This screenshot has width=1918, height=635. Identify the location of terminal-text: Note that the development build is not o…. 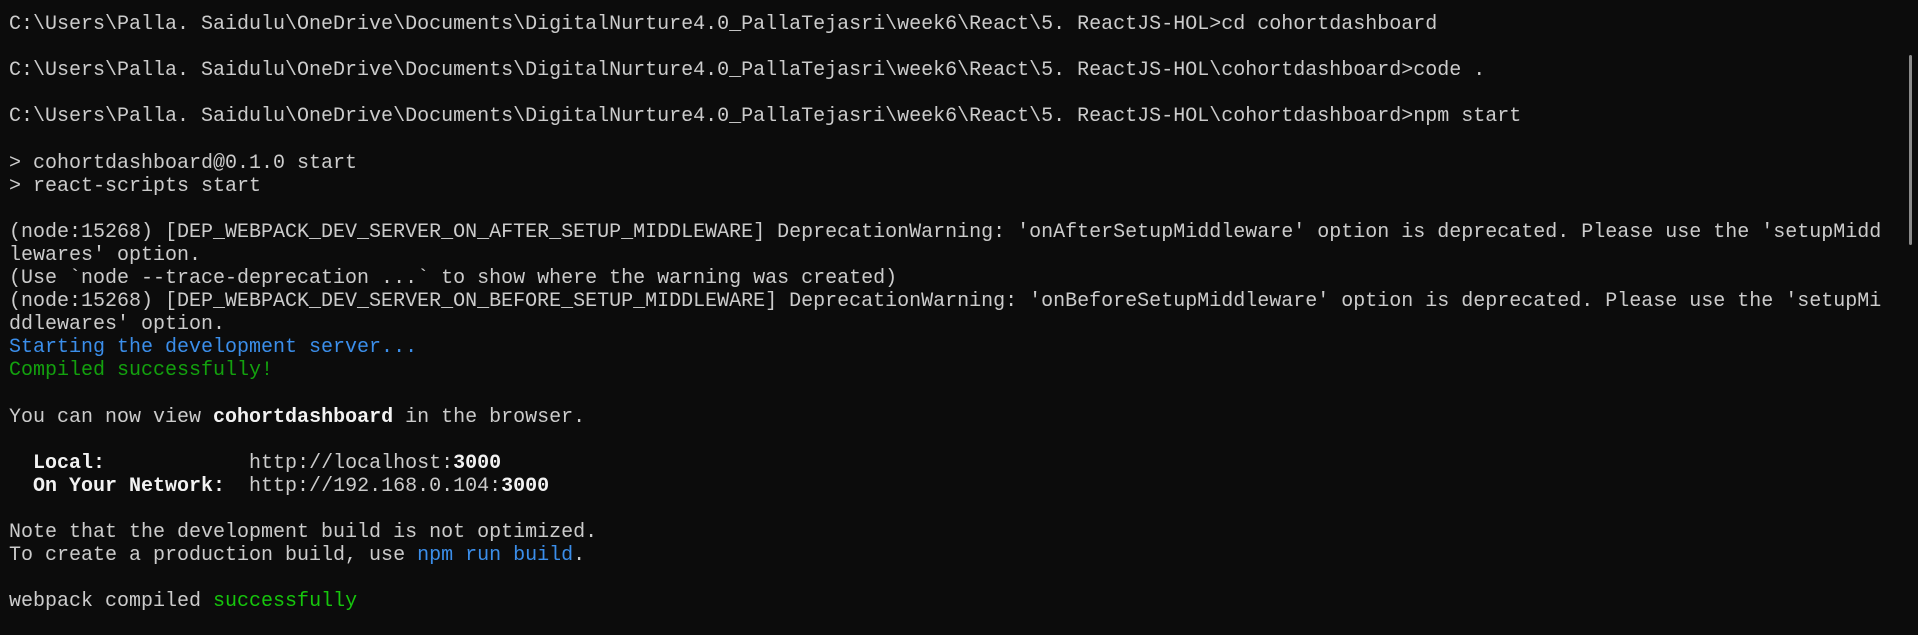
(303, 533).